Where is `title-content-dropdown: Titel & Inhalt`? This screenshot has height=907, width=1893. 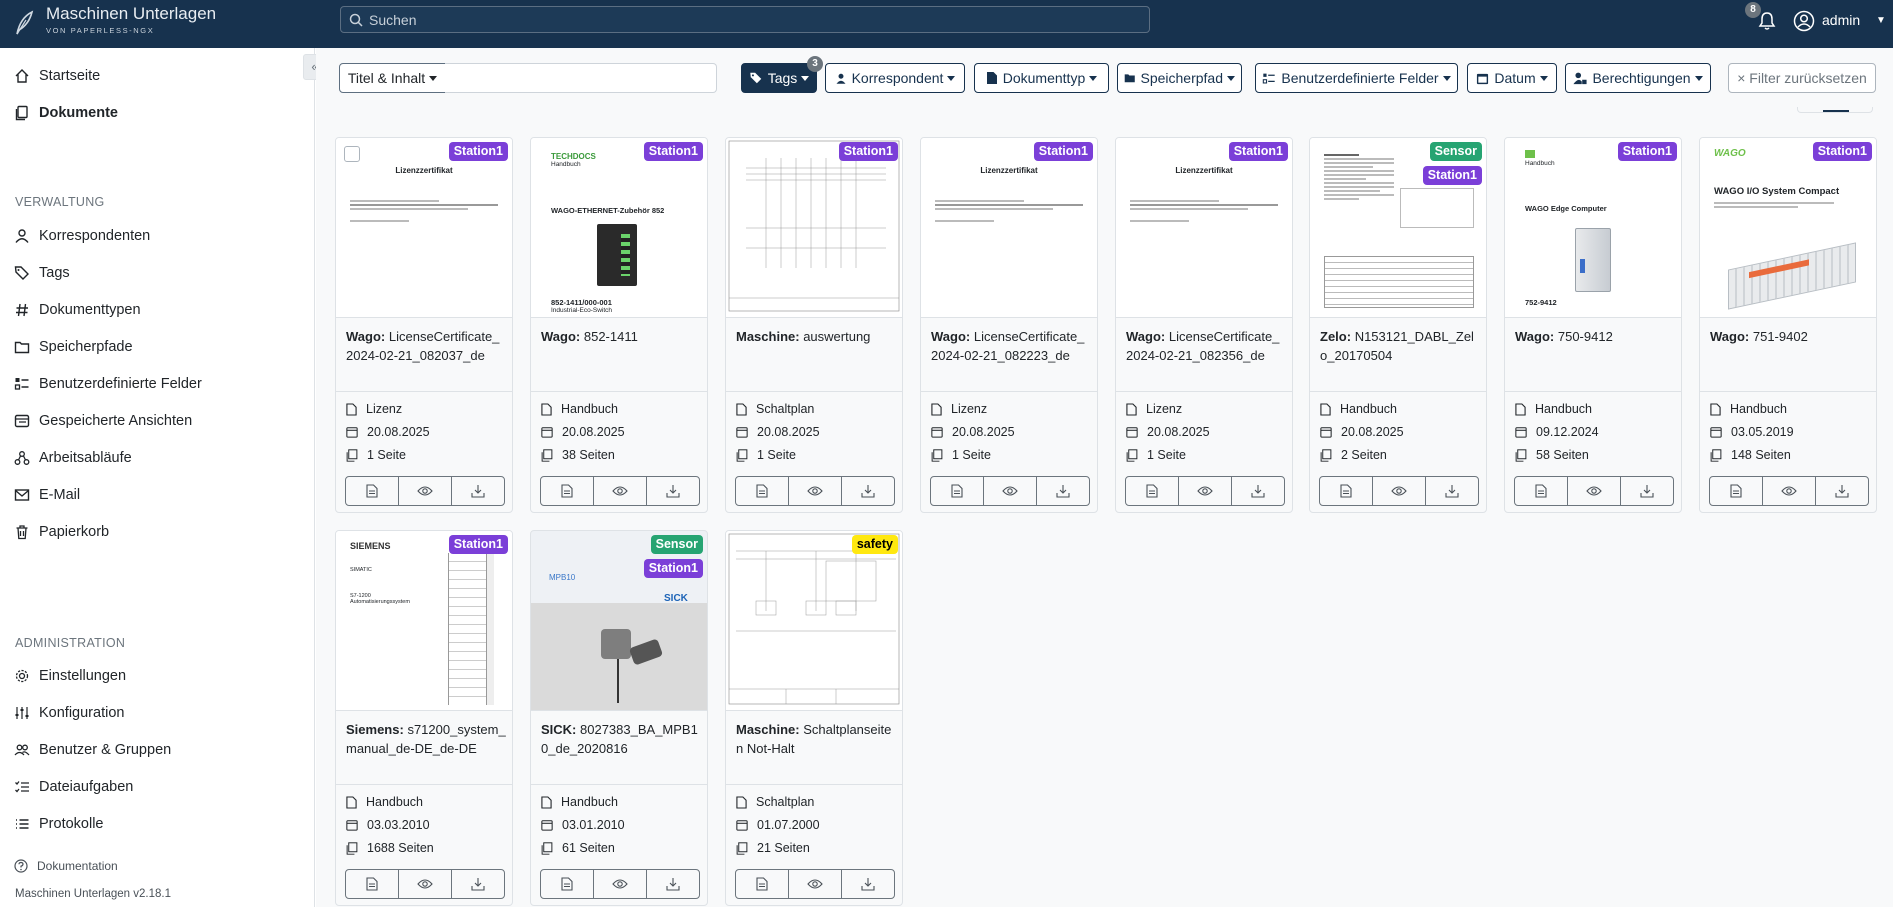
title-content-dropdown: Titel & Inhalt is located at coordinates (392, 78).